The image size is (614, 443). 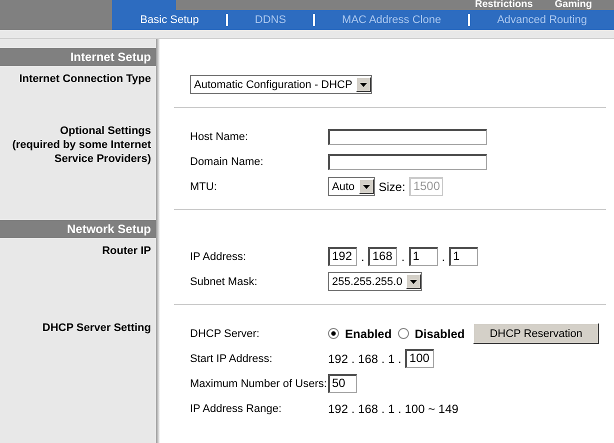 What do you see at coordinates (108, 229) in the screenshot?
I see `section-title: Network Setup` at bounding box center [108, 229].